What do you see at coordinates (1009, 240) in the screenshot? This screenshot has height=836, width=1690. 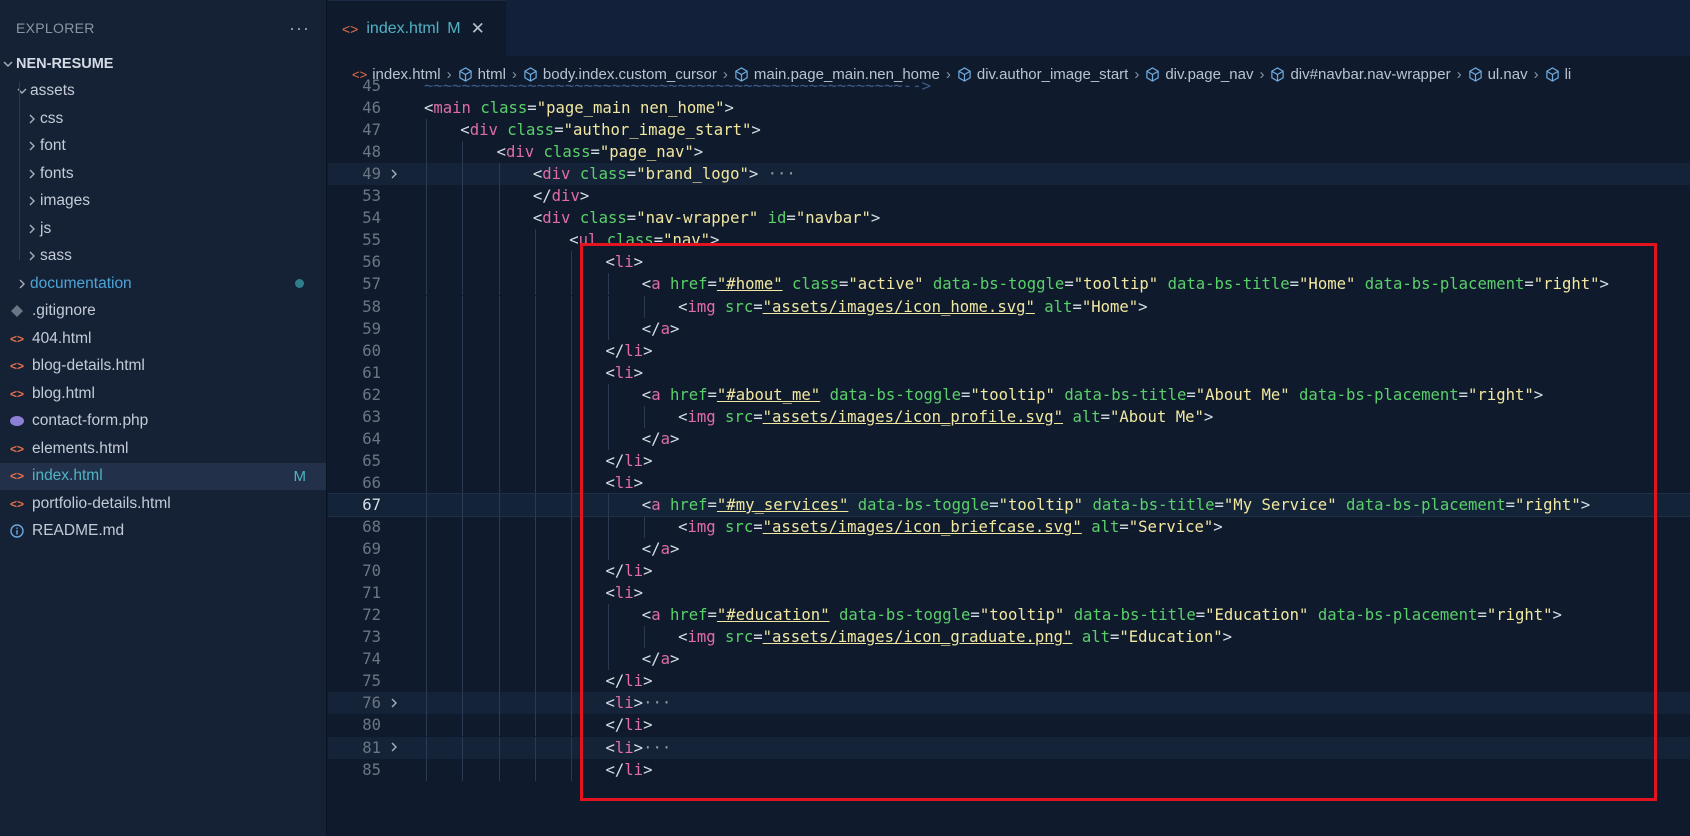 I see `code-line: 55 <ul class="nav">` at bounding box center [1009, 240].